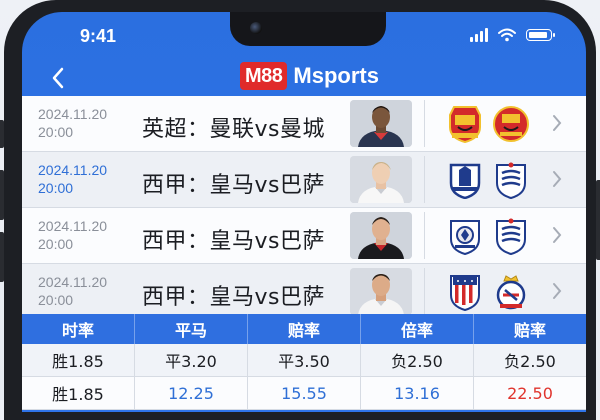 This screenshot has height=420, width=600. I want to click on odds-header-row: 时率 平马 赔率 倍率 赔率, so click(304, 329).